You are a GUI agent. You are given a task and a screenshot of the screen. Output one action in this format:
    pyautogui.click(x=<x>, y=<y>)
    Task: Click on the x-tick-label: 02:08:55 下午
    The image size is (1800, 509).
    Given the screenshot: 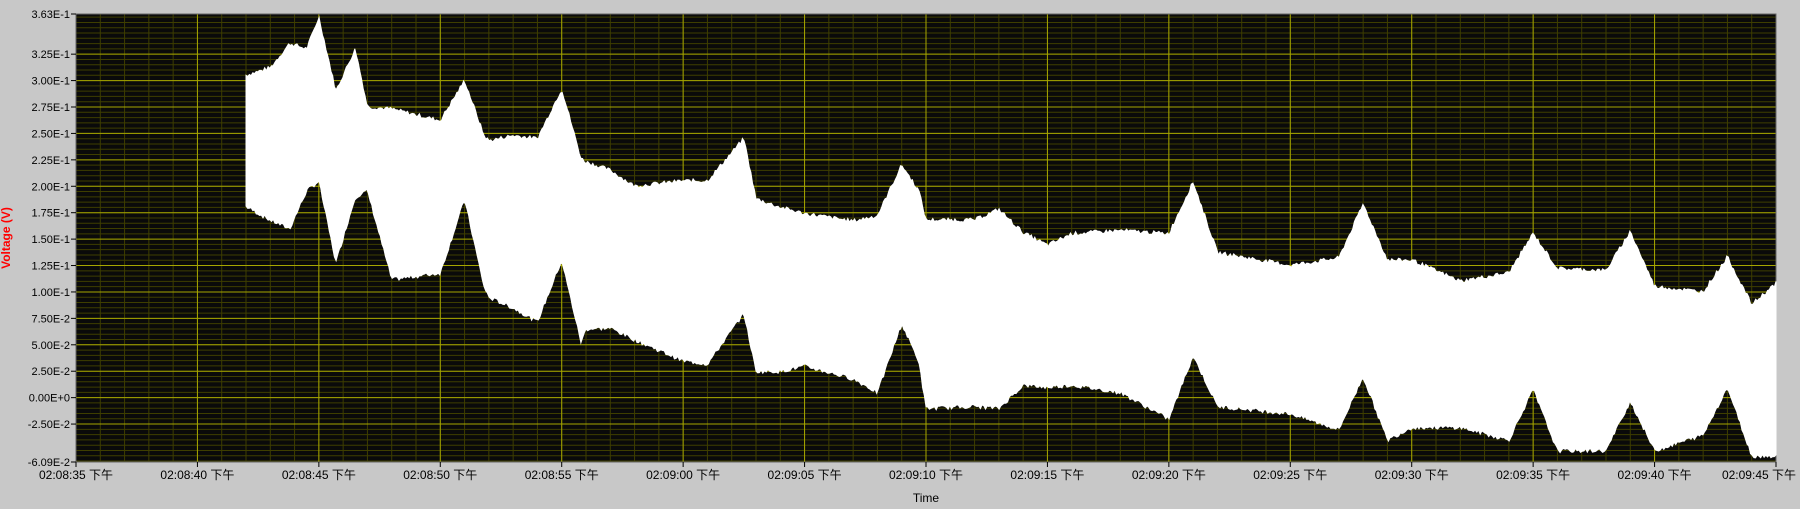 What is the action you would take?
    pyautogui.click(x=562, y=475)
    